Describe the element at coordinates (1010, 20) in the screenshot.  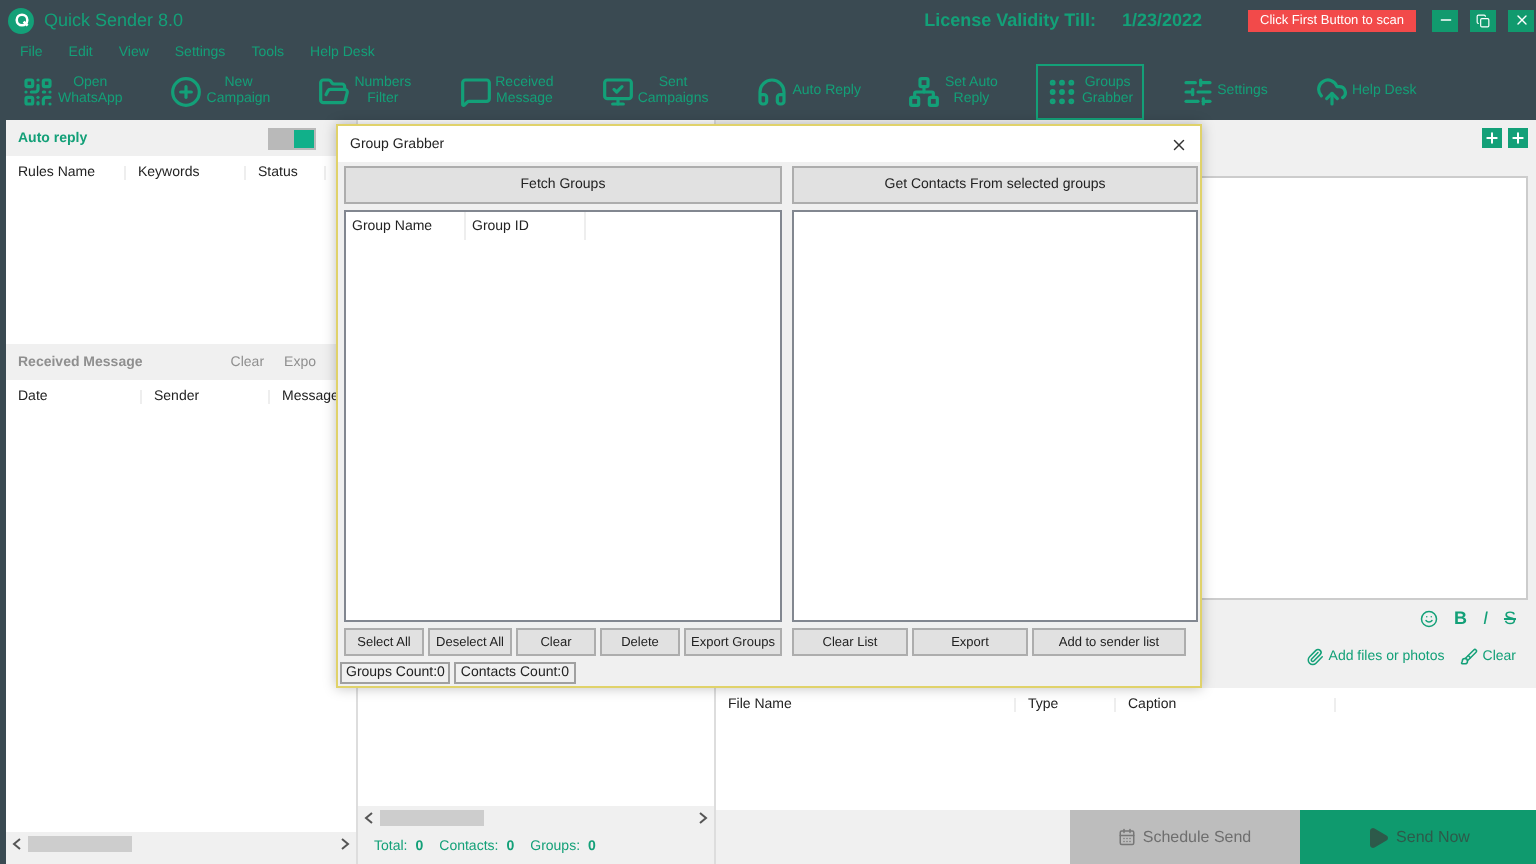
I see `license-label: License Validity Till:` at that location.